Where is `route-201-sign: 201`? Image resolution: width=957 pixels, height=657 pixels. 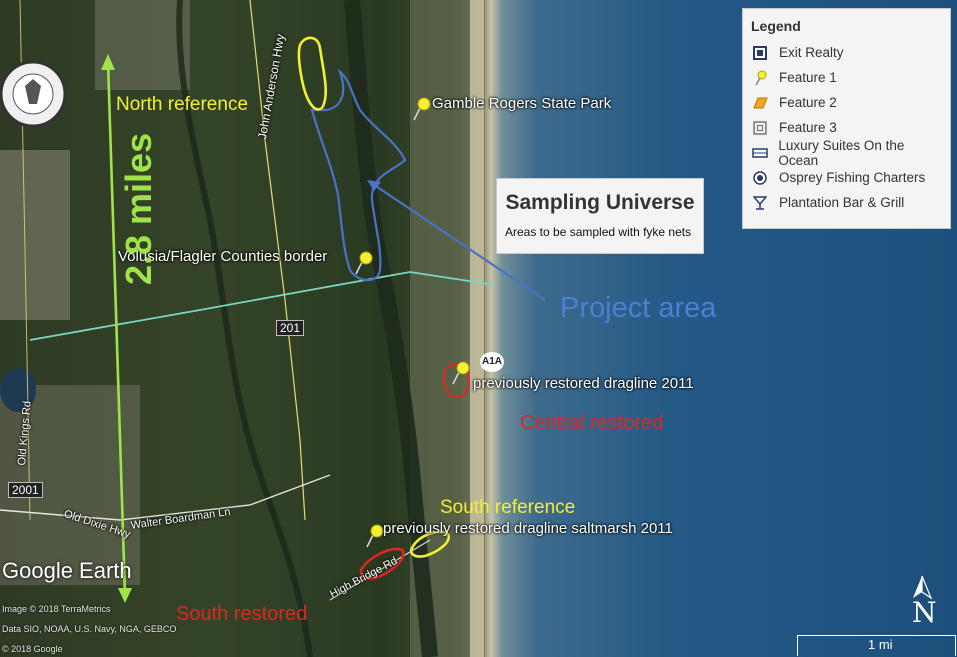
route-201-sign: 201 is located at coordinates (290, 328).